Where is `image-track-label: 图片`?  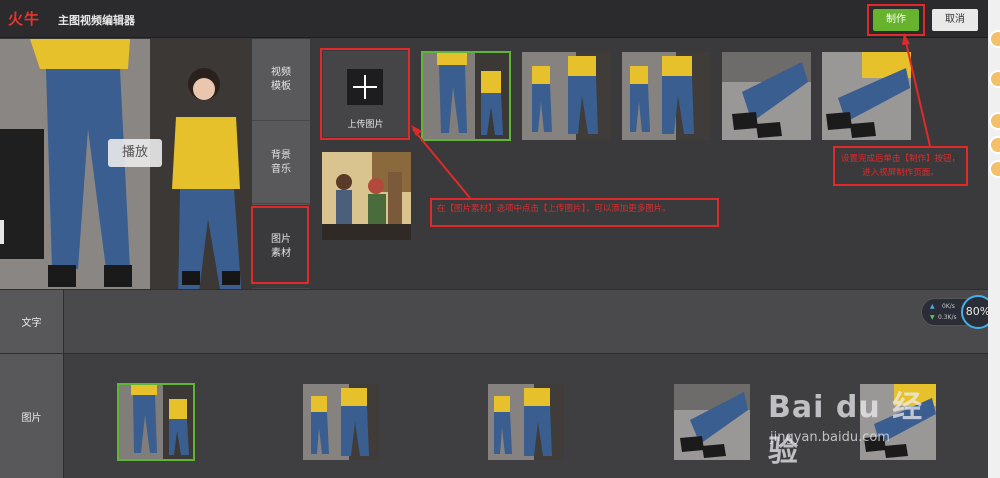
image-track-label: 图片 is located at coordinates (32, 416).